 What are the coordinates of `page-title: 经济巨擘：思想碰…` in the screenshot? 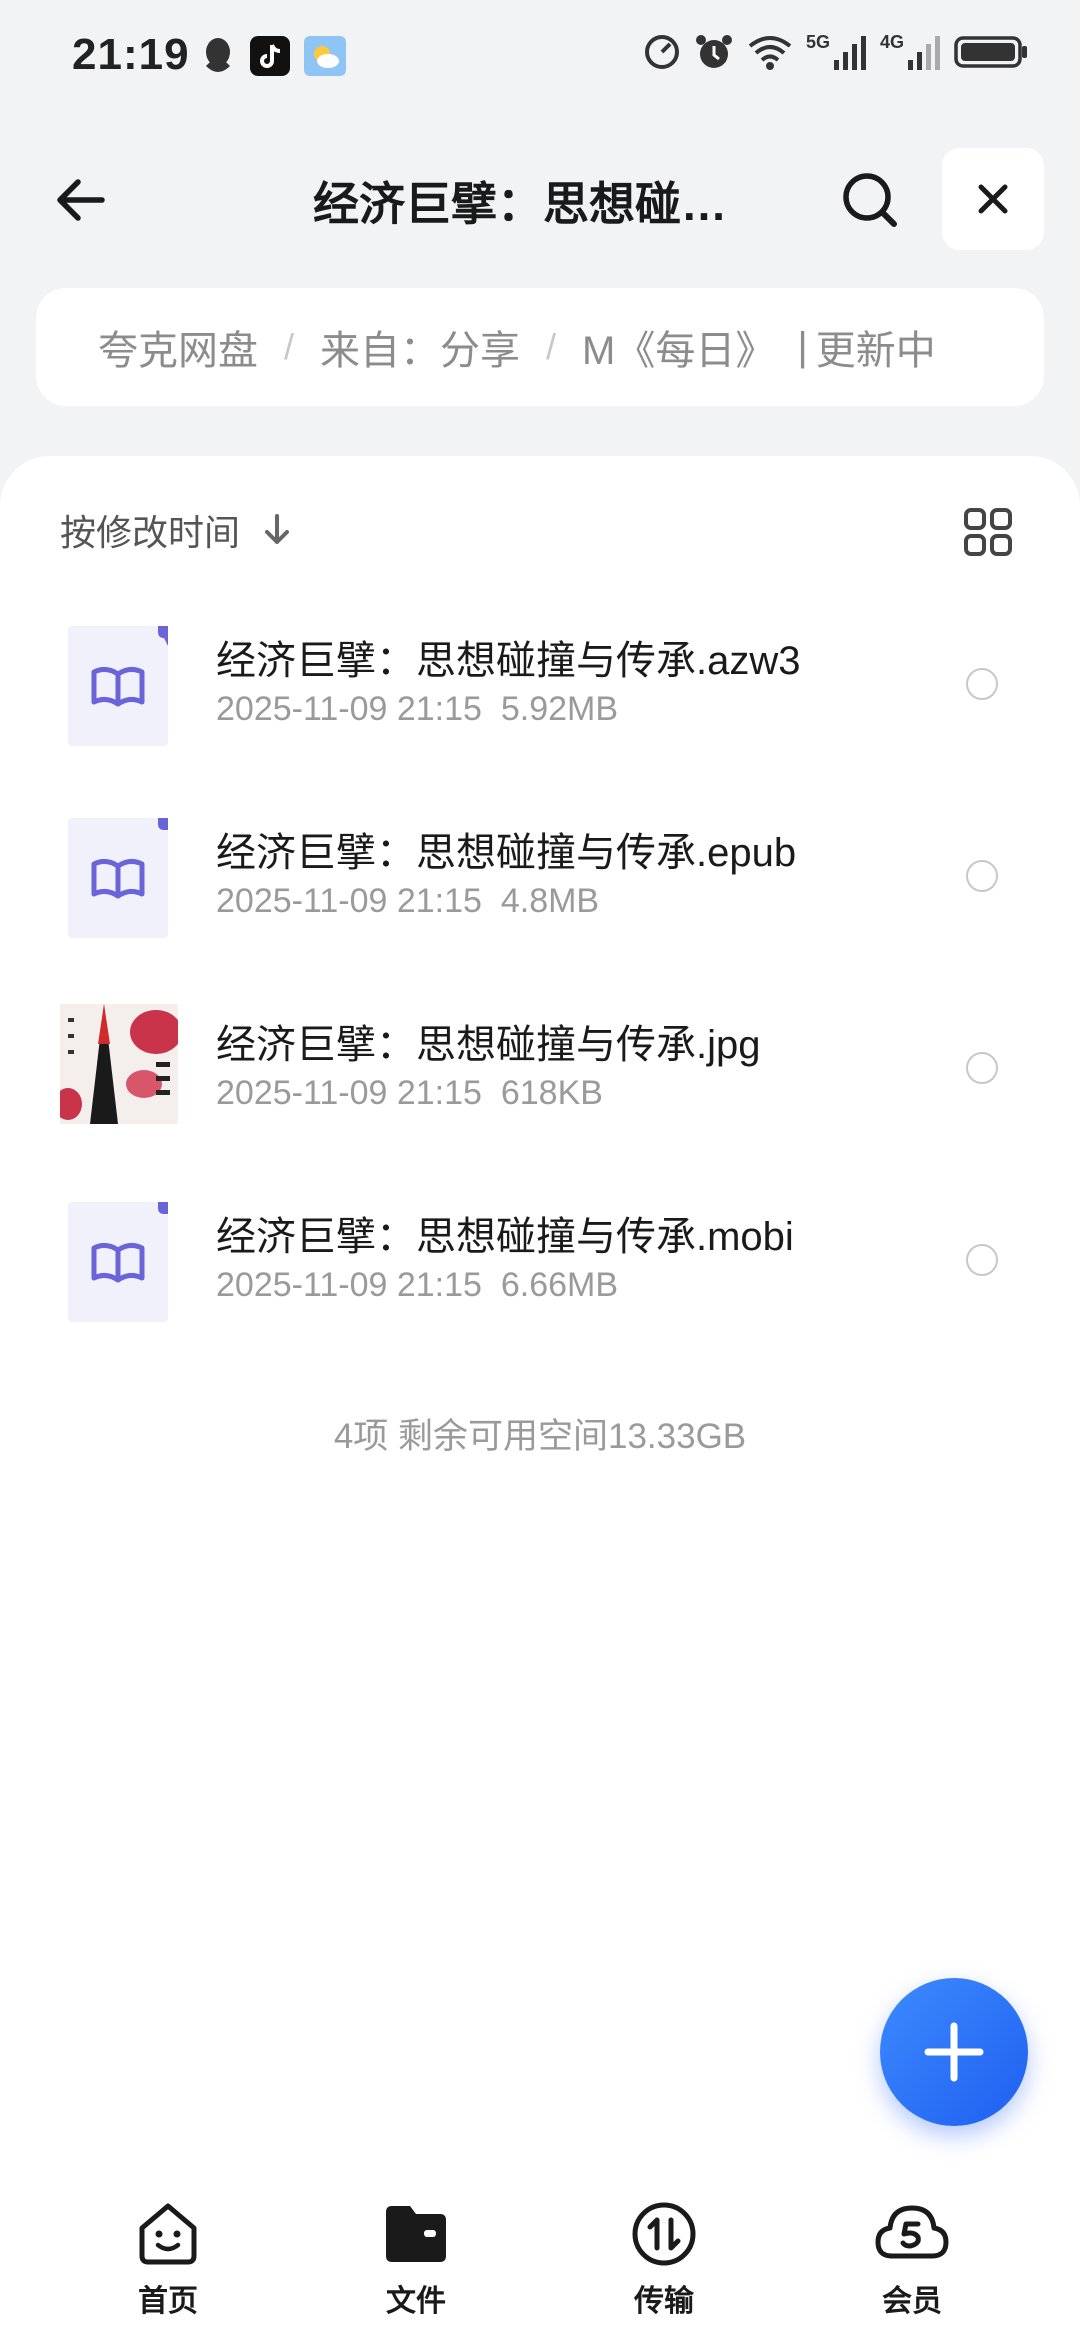 It's located at (520, 204).